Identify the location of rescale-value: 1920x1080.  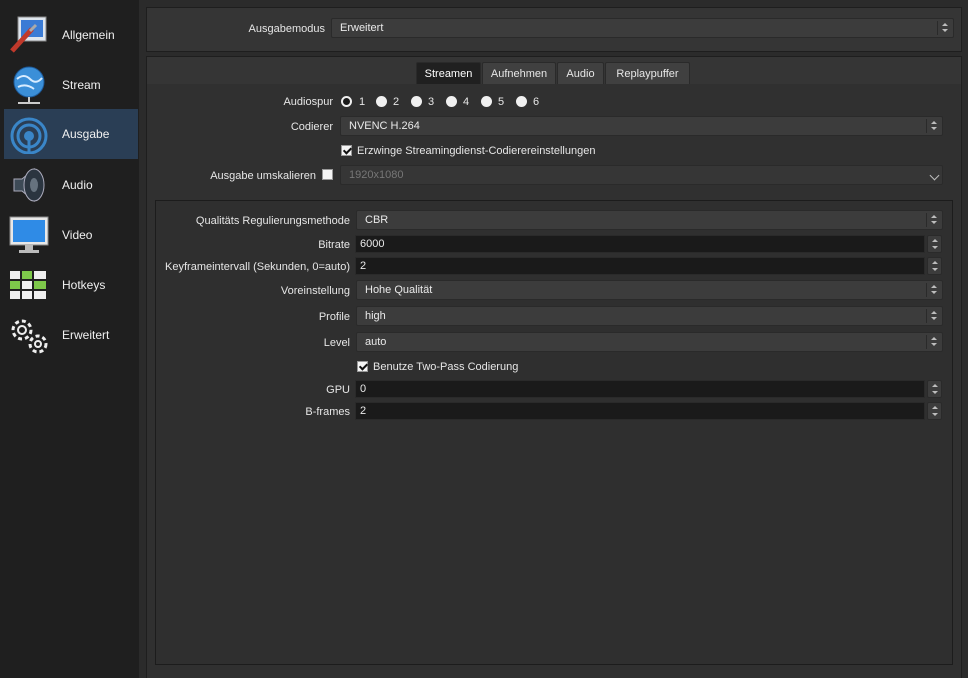
(376, 175).